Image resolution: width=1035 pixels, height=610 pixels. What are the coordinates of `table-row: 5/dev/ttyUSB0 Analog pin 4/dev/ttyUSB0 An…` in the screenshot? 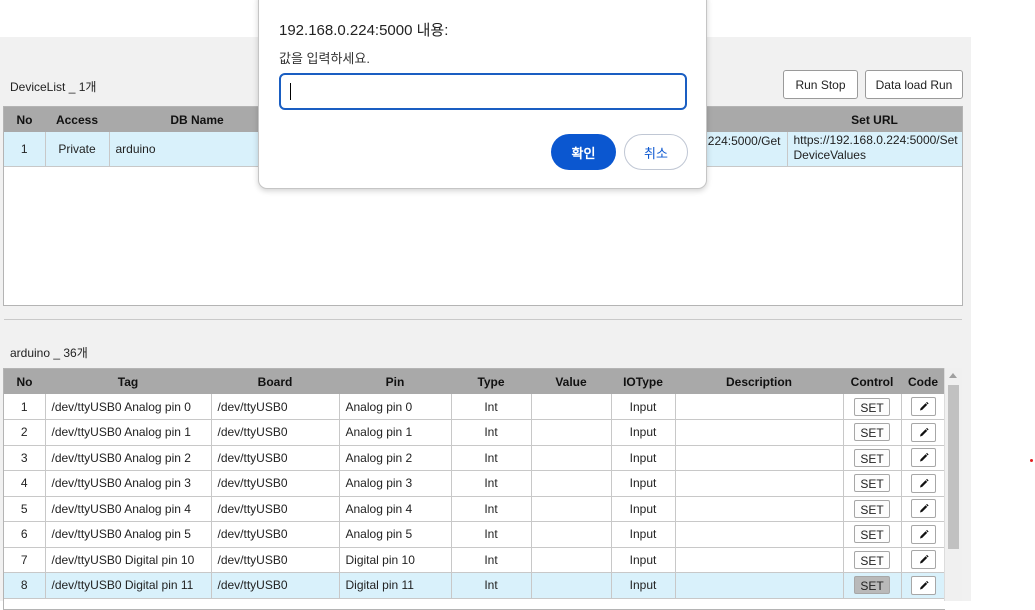 It's located at (474, 509).